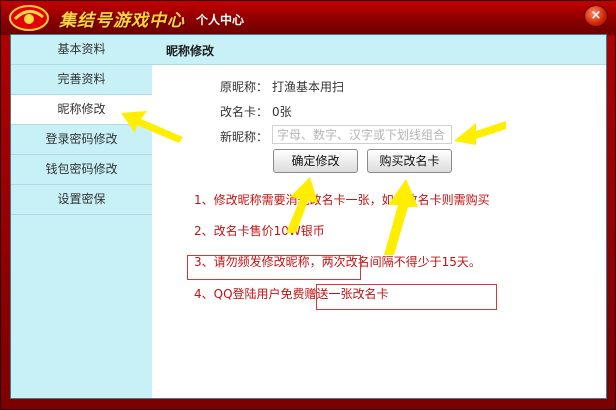 The width and height of the screenshot is (616, 410). I want to click on note-item: 1、修改昵称需要消耗改名卡一张，如无改名卡则需购买, so click(342, 200).